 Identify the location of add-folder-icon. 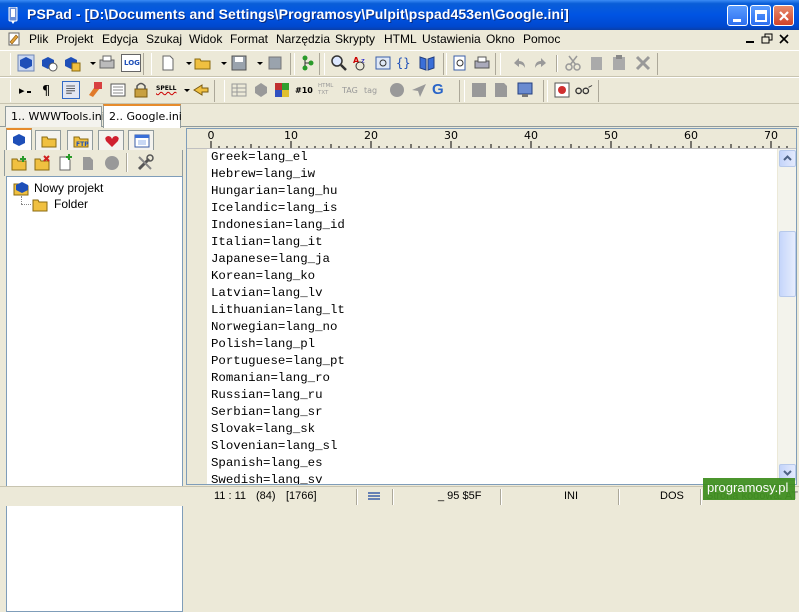
(20, 163).